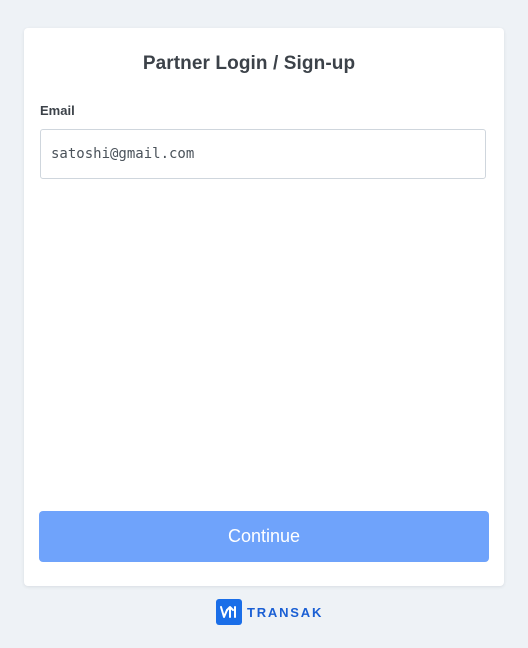 The width and height of the screenshot is (528, 648). I want to click on continue-button: Continue, so click(264, 536).